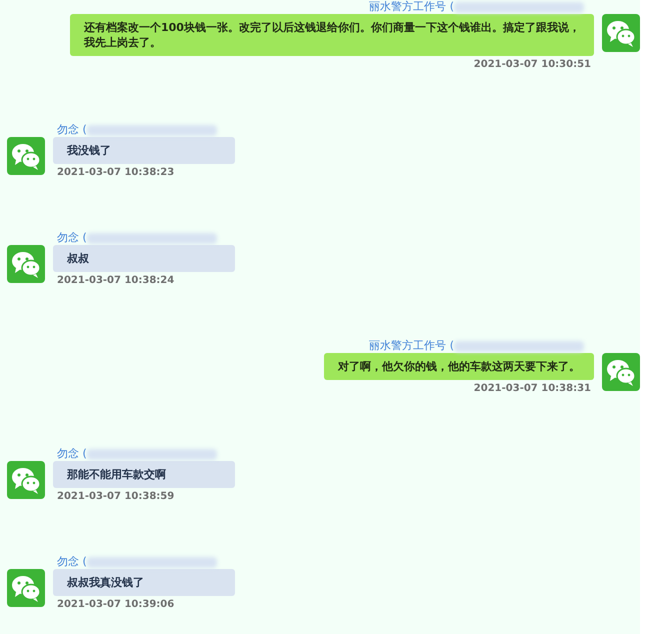 The height and width of the screenshot is (634, 660). What do you see at coordinates (115, 280) in the screenshot?
I see `message-time: 2021-03-07 10:38:24` at bounding box center [115, 280].